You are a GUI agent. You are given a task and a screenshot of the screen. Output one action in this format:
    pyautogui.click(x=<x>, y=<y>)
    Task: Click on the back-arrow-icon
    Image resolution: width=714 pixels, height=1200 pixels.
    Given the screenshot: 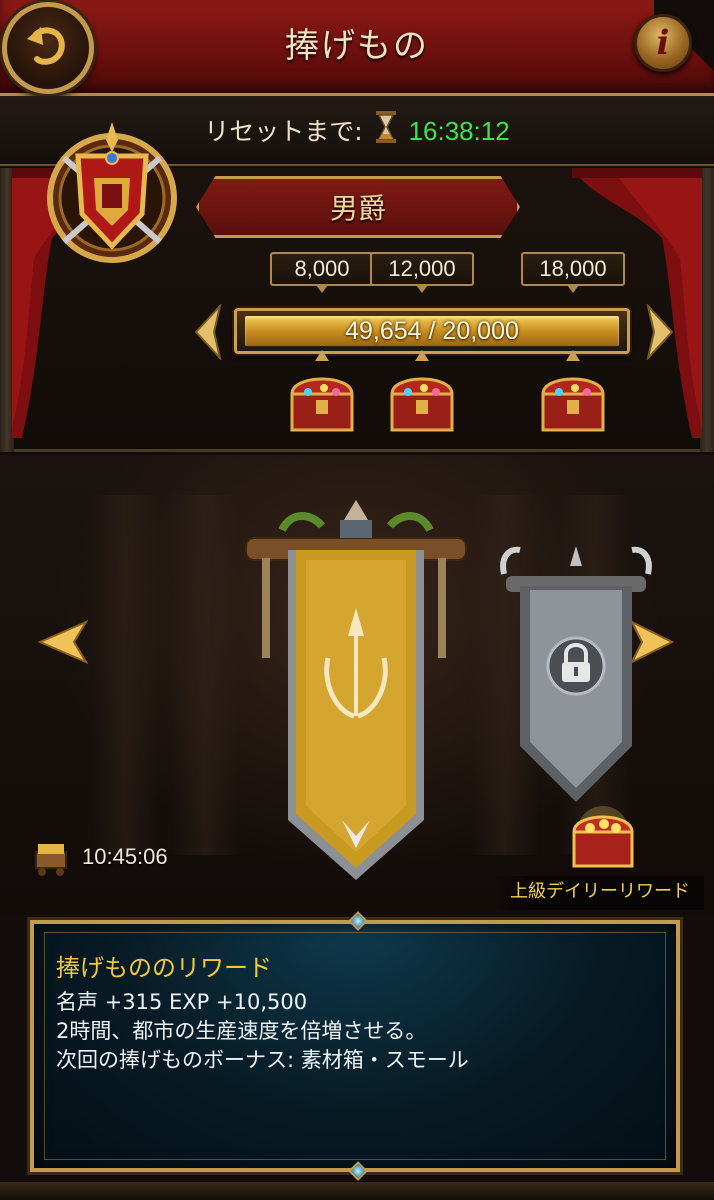 What is the action you would take?
    pyautogui.click(x=46, y=46)
    